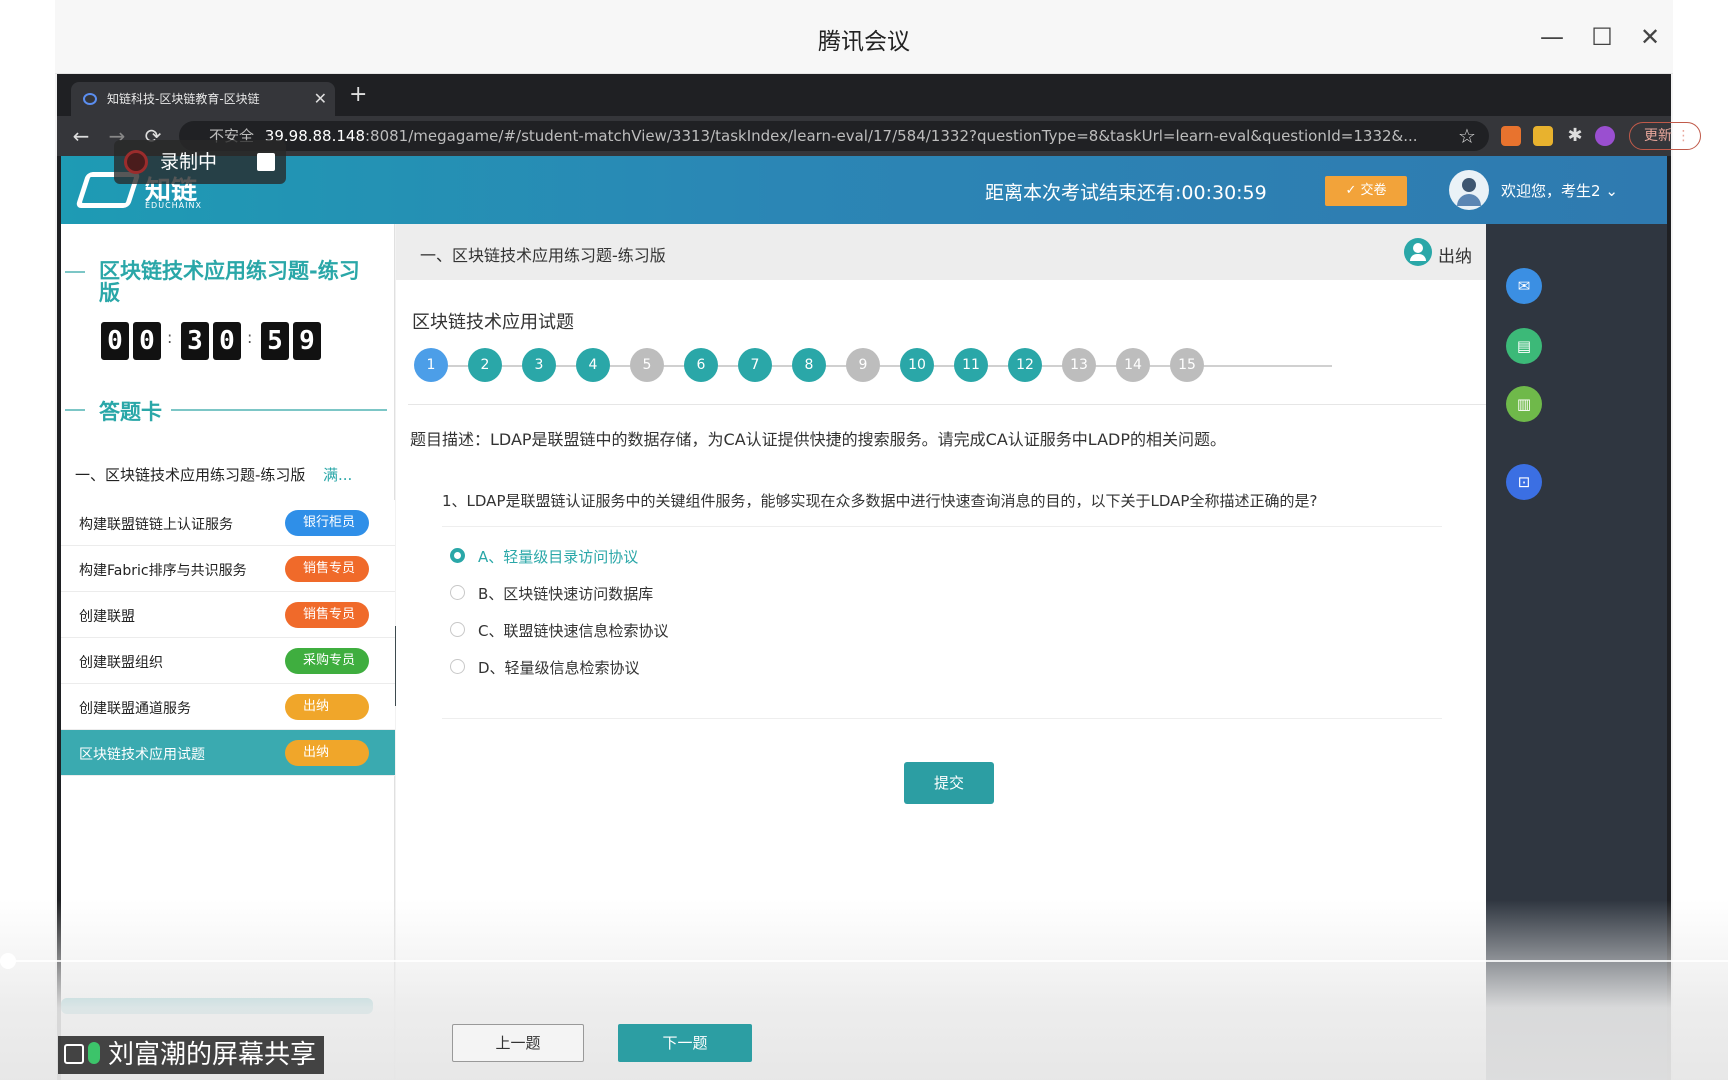 The image size is (1728, 1080). I want to click on screen-share-label: 刘富潮的屏幕共享, so click(191, 1055).